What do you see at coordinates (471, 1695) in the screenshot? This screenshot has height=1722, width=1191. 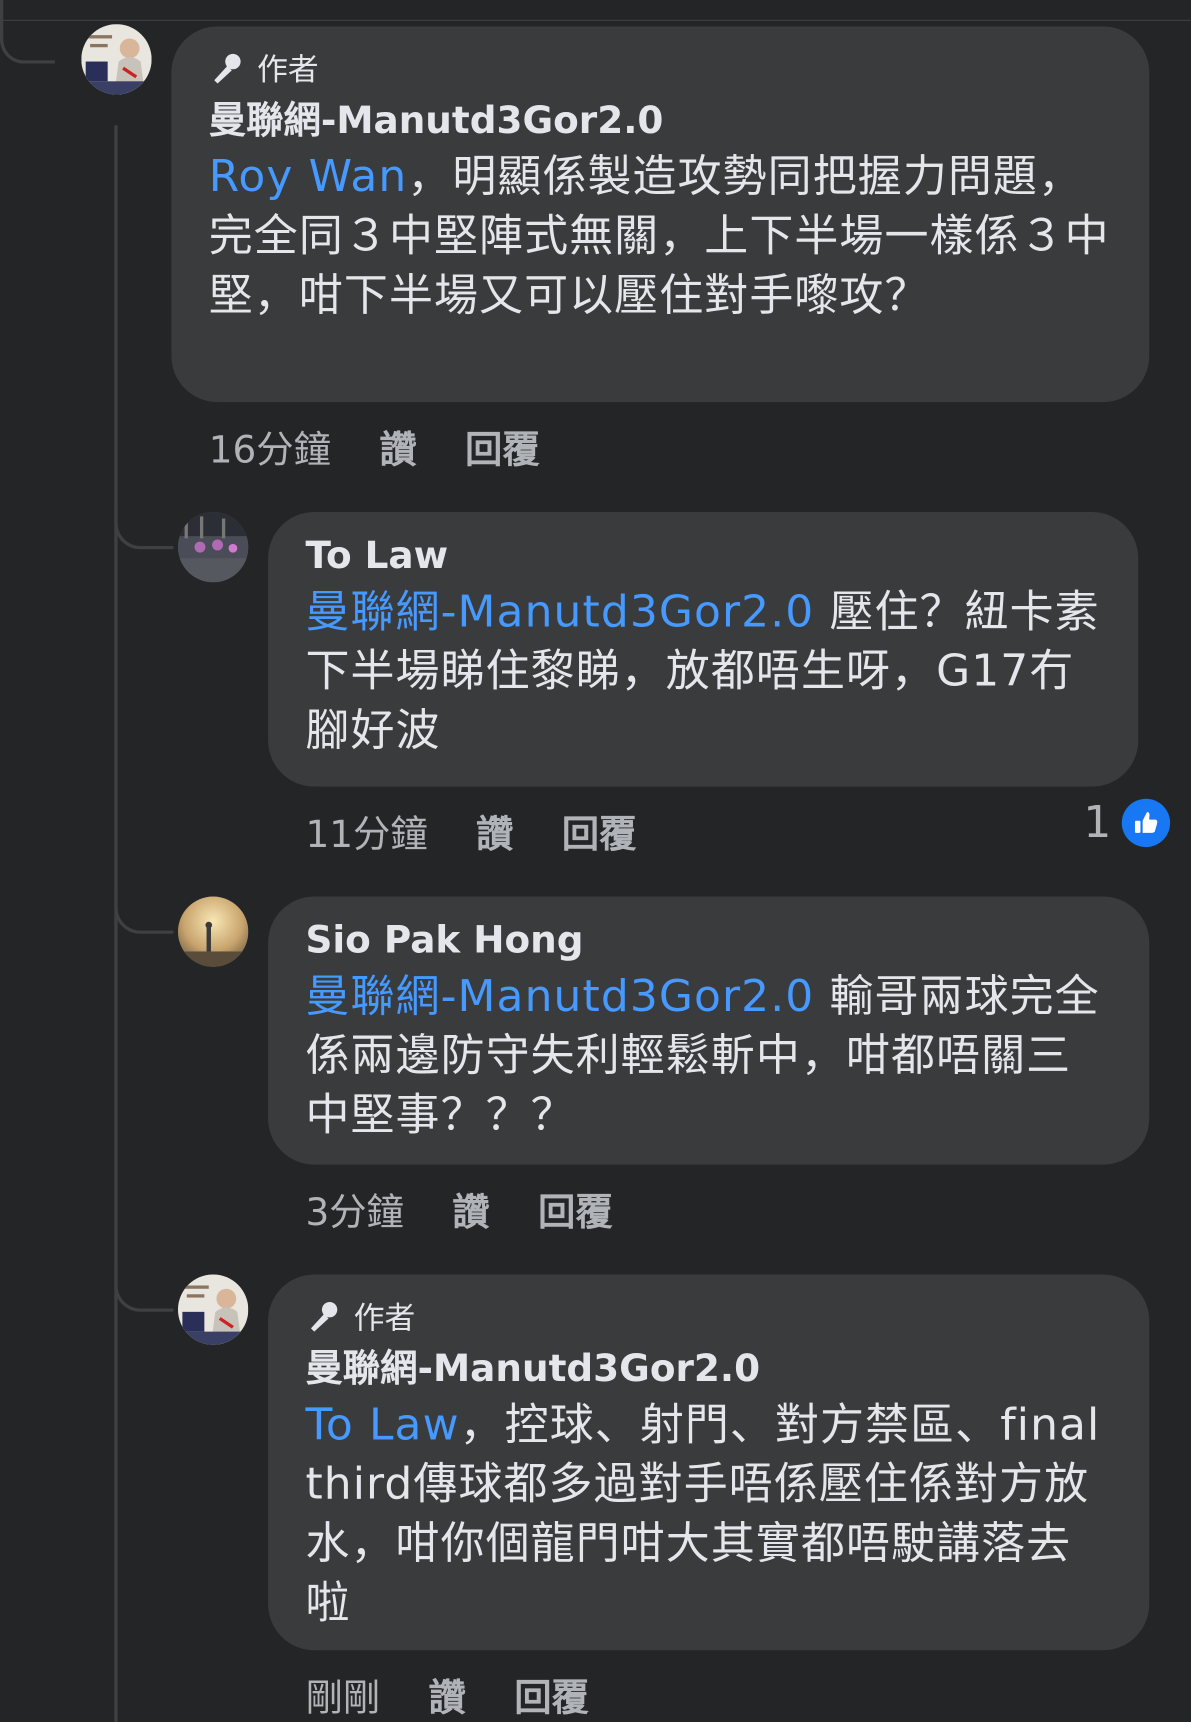 I see `comment-actions: 剛剛 讚 回覆` at bounding box center [471, 1695].